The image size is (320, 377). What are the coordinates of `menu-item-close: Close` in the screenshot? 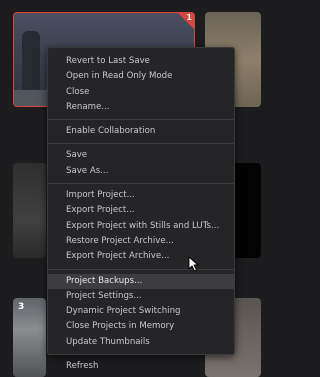 It's located at (141, 92).